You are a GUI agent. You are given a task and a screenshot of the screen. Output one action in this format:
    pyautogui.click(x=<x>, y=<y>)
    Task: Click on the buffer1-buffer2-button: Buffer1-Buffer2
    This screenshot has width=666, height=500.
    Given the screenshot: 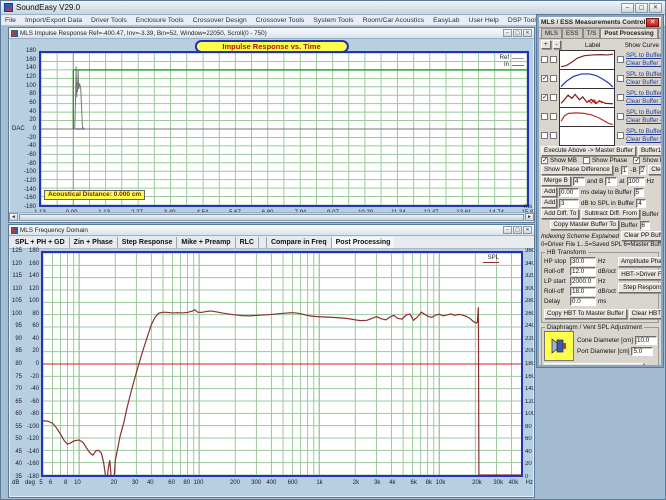 What is the action you would take?
    pyautogui.click(x=649, y=151)
    